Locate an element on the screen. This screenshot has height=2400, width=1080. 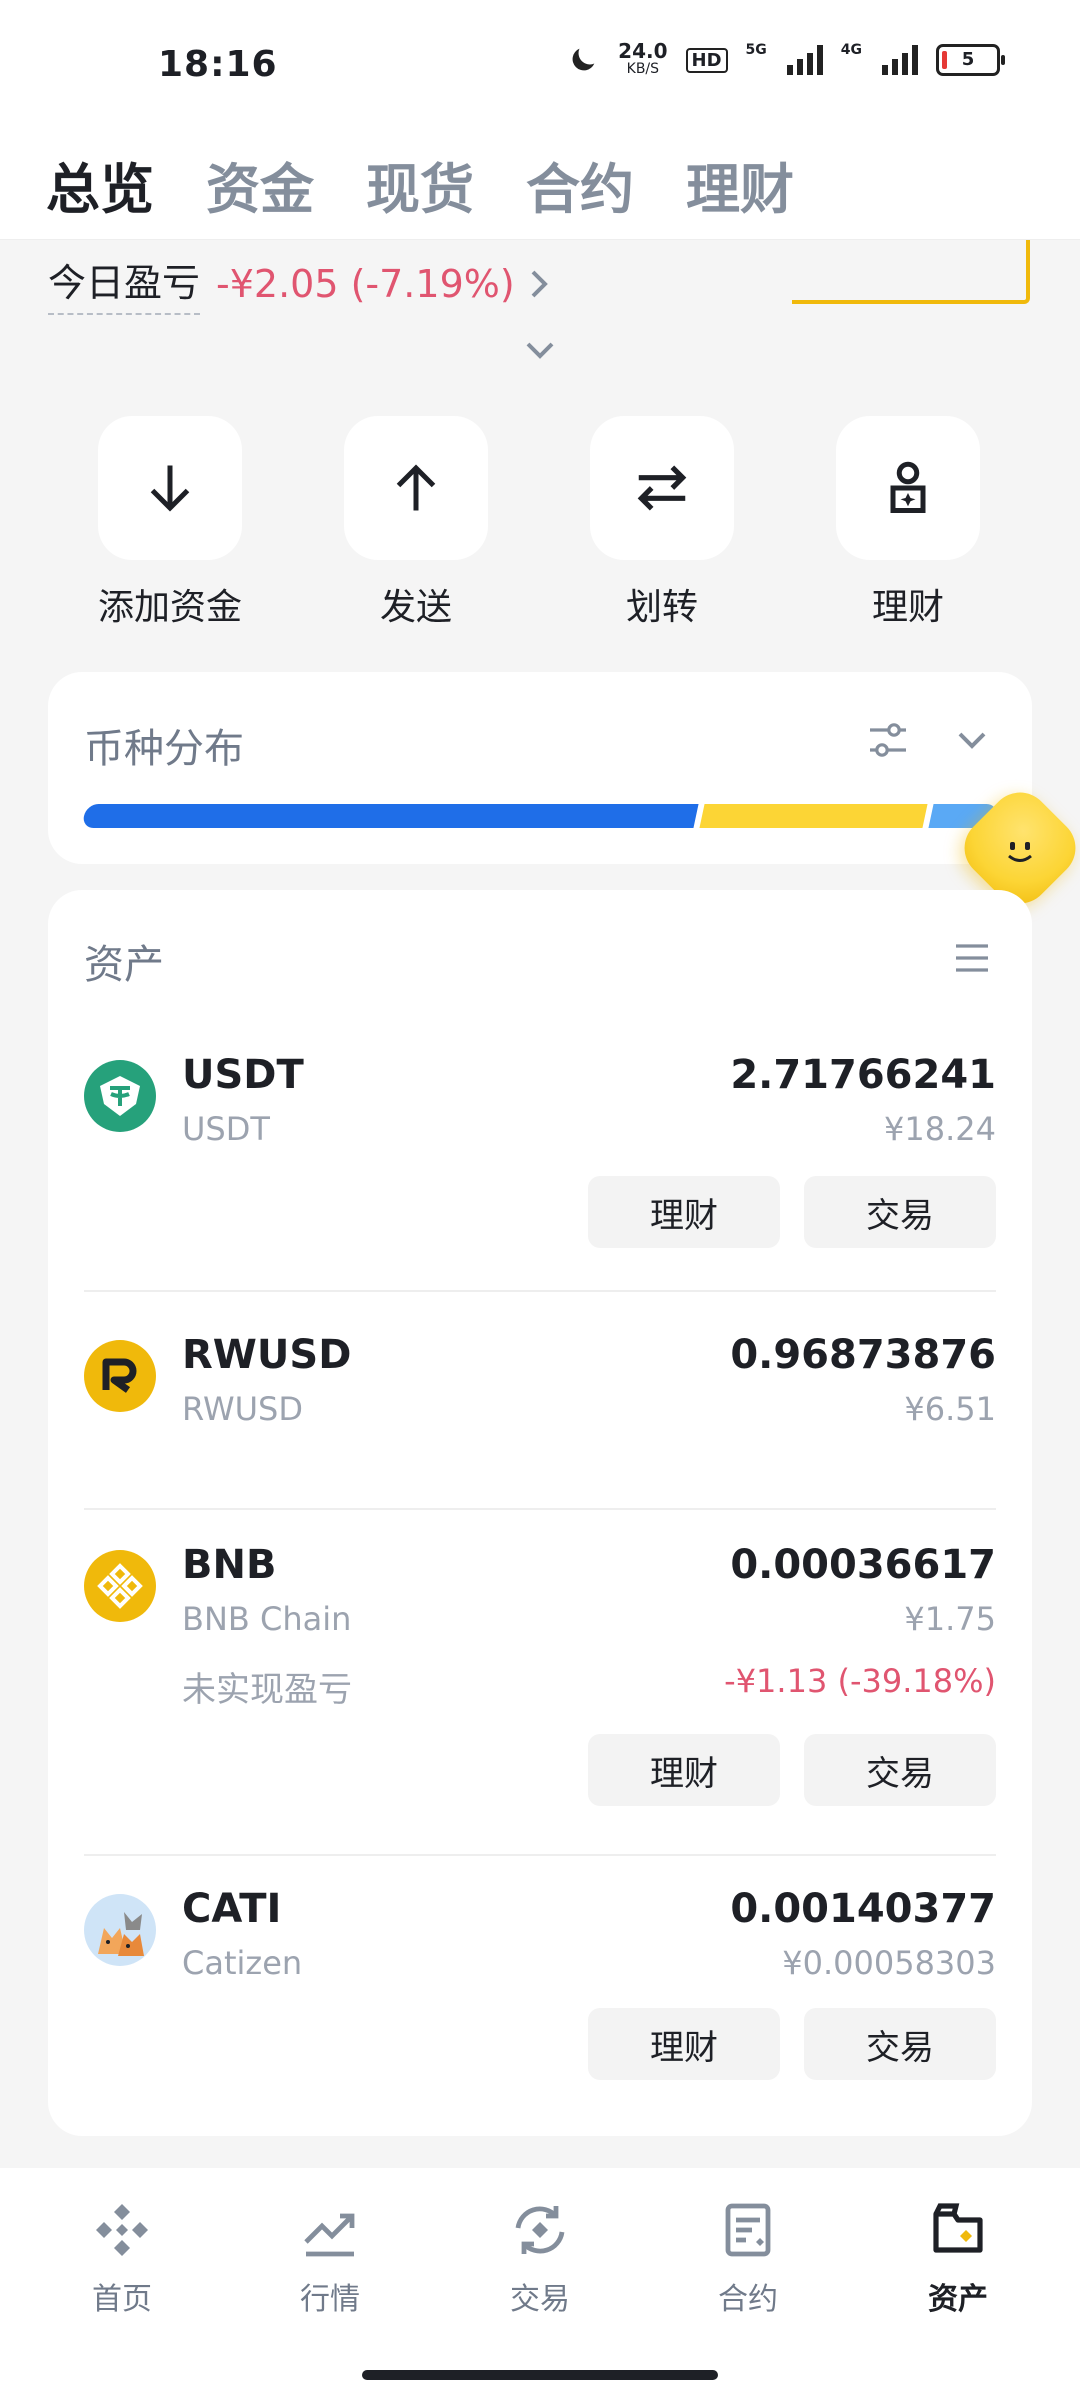
r-letter-icon is located at coordinates (119, 1375).